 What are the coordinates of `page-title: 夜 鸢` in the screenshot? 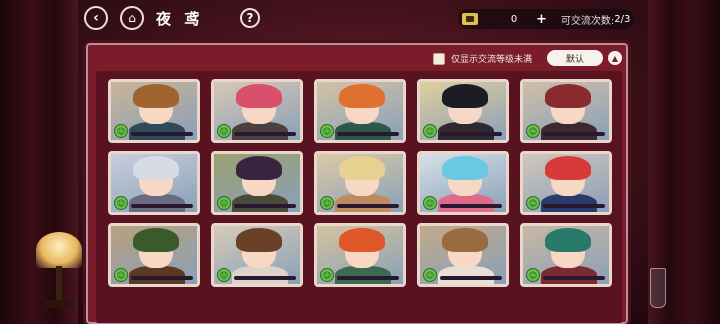 It's located at (180, 19).